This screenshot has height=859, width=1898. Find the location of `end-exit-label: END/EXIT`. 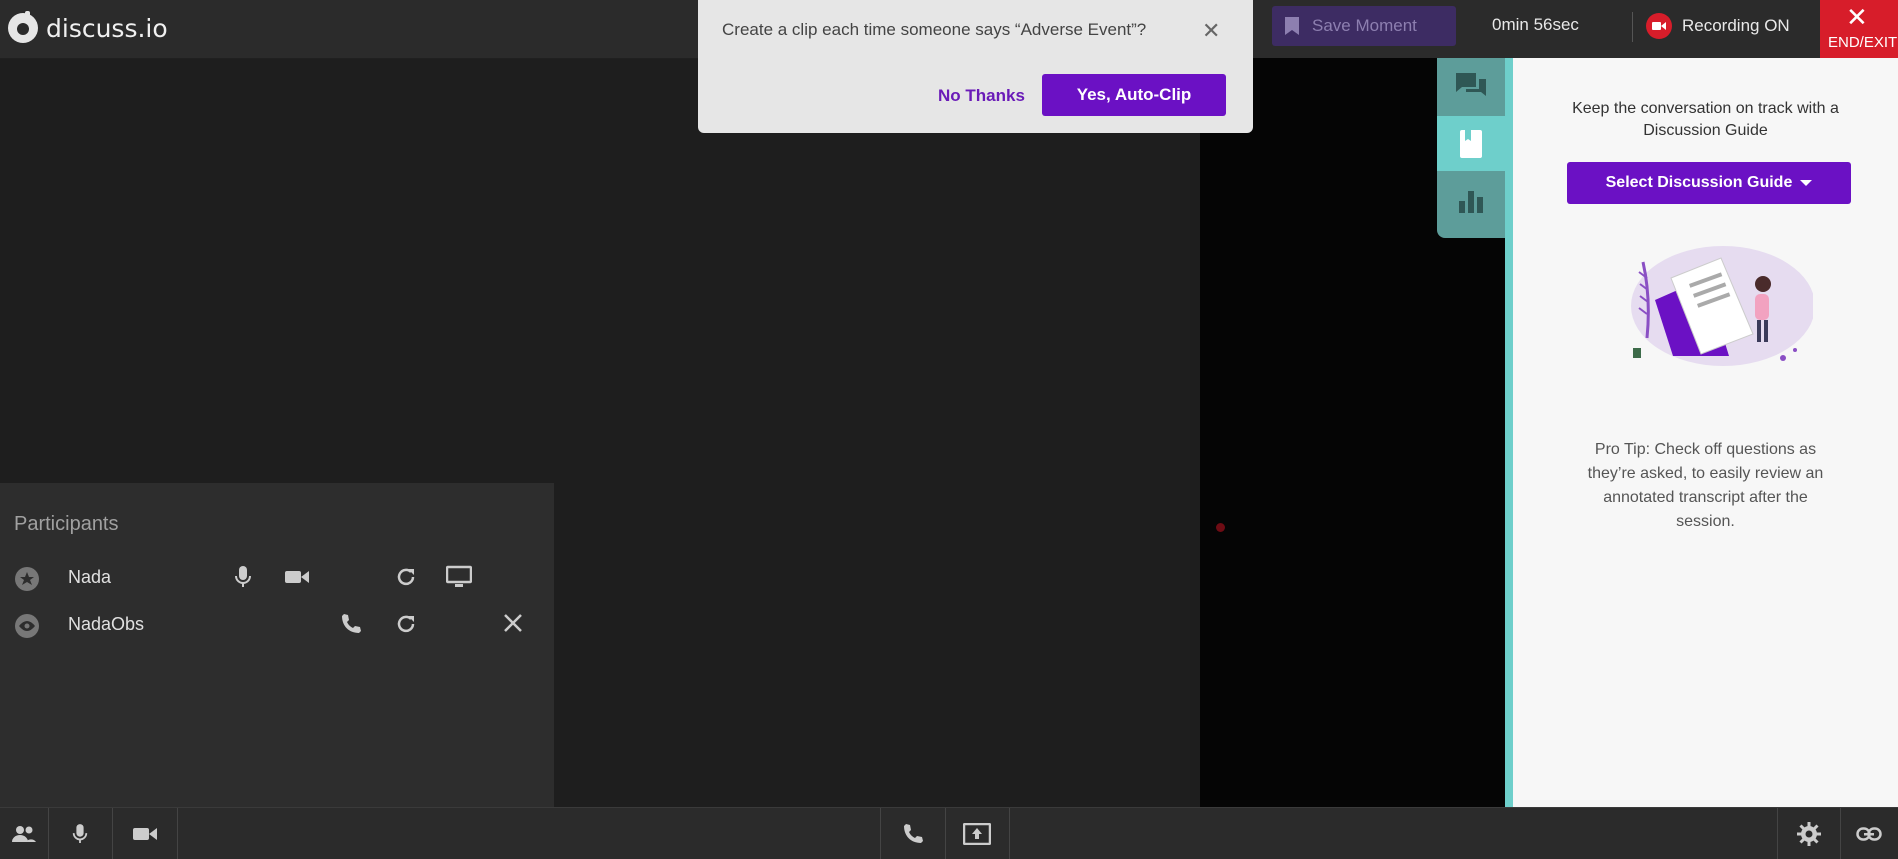

end-exit-label: END/EXIT is located at coordinates (1863, 42).